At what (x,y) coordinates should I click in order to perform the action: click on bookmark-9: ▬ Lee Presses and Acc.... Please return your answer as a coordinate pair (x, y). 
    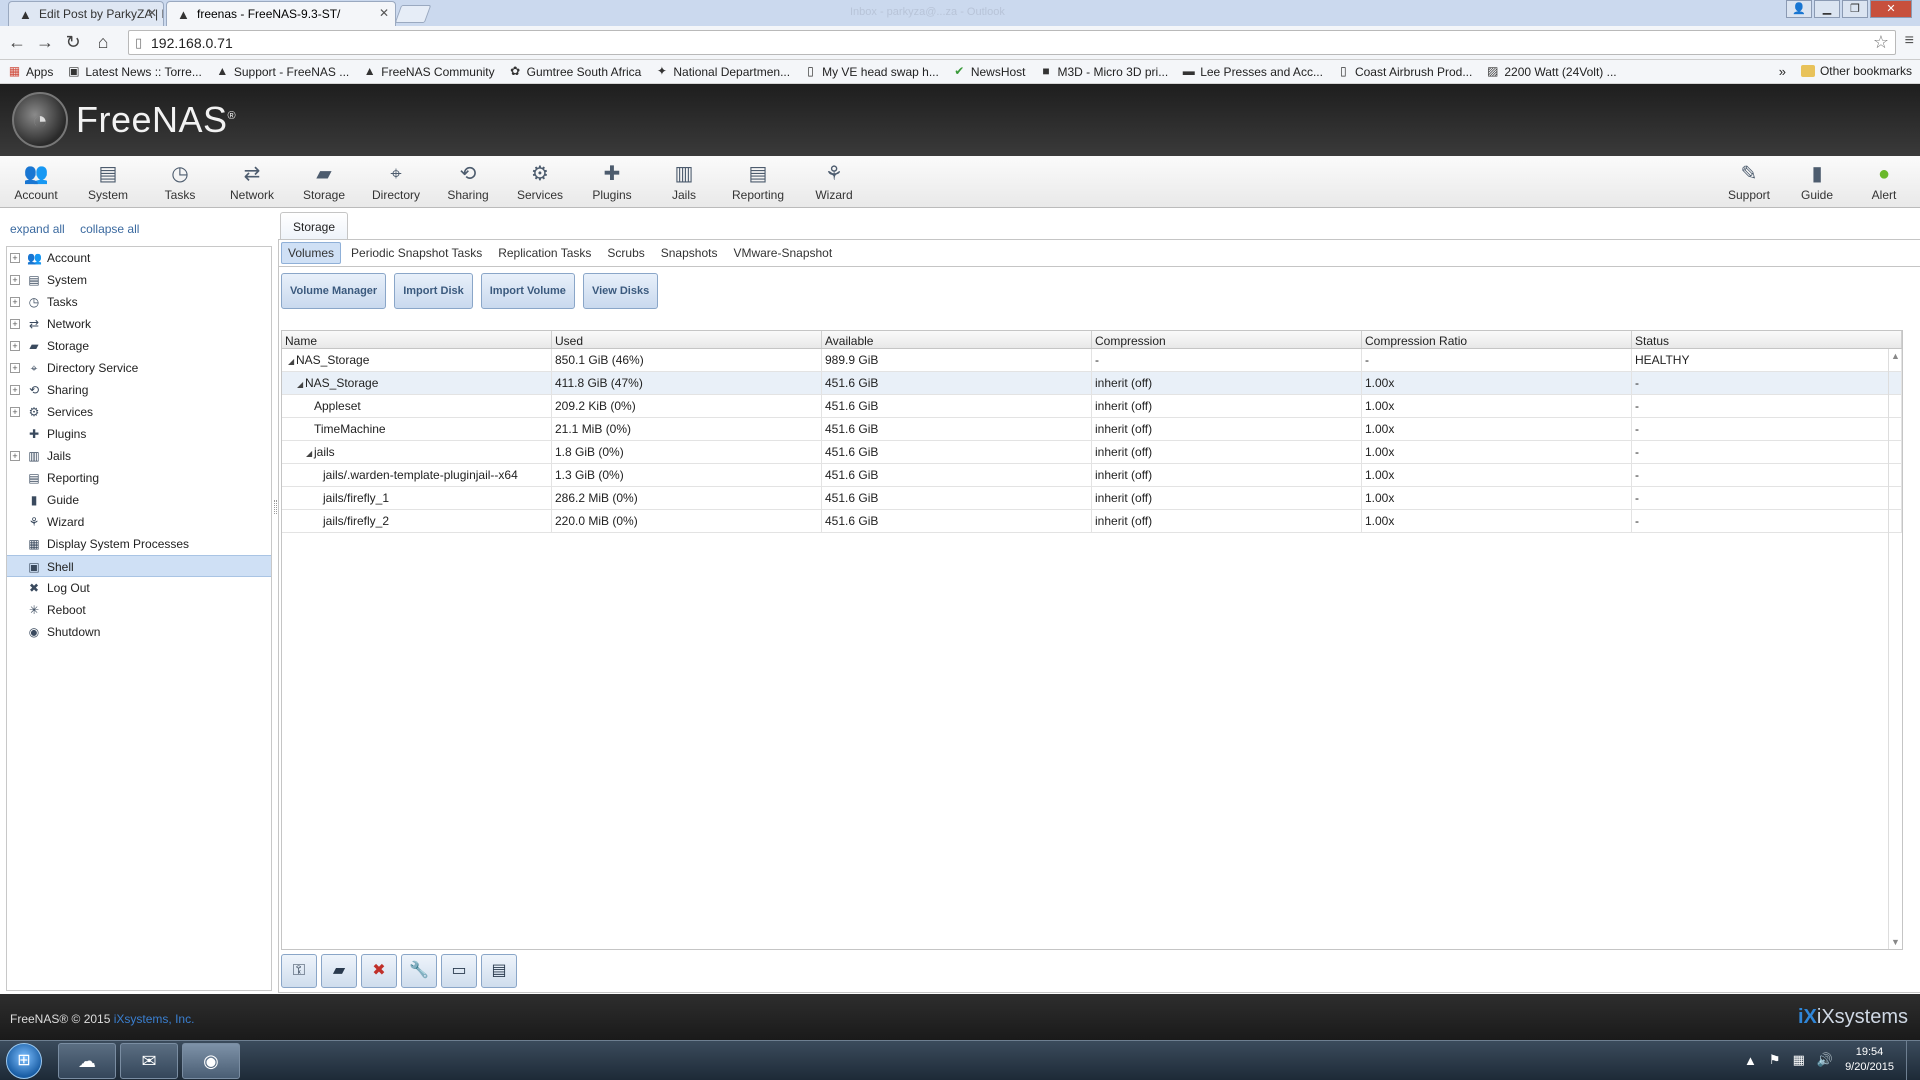
    Looking at the image, I should click on (1252, 72).